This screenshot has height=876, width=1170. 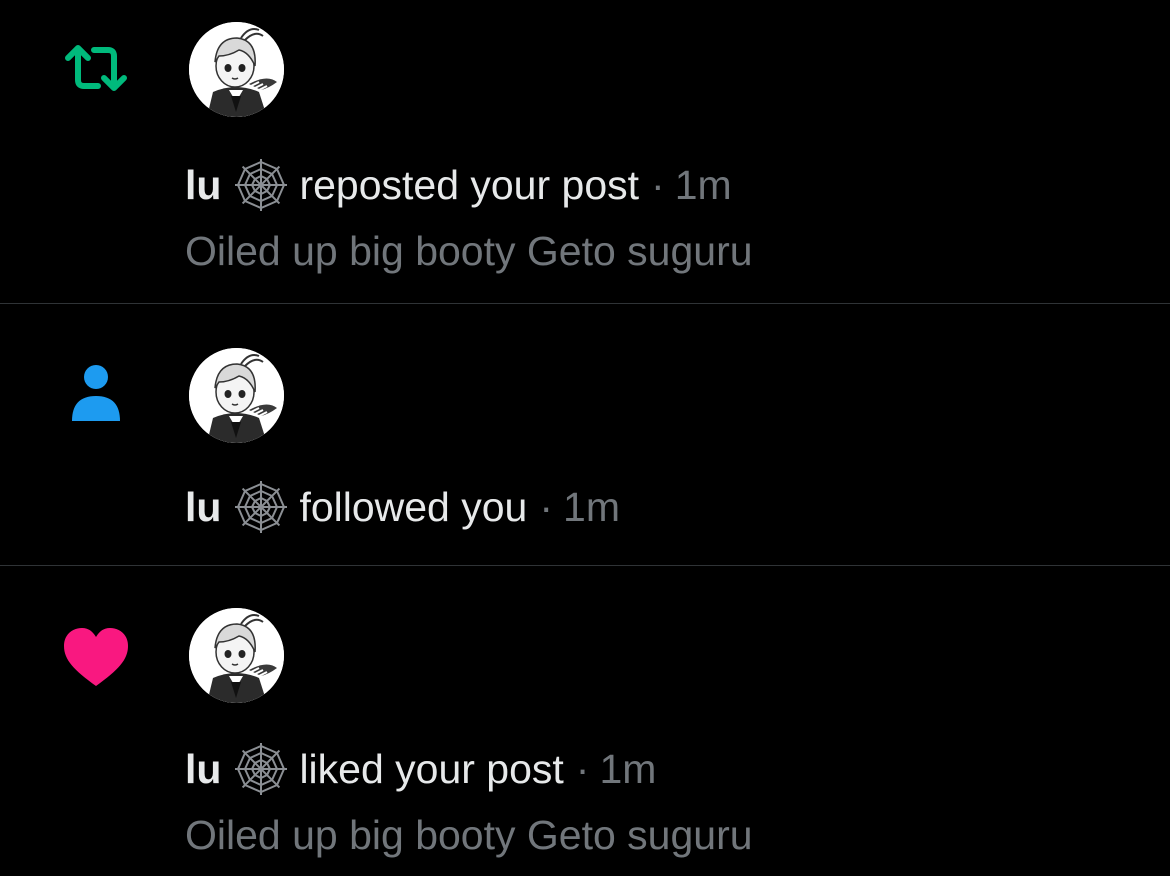 What do you see at coordinates (96, 68) in the screenshot?
I see `repost-icon` at bounding box center [96, 68].